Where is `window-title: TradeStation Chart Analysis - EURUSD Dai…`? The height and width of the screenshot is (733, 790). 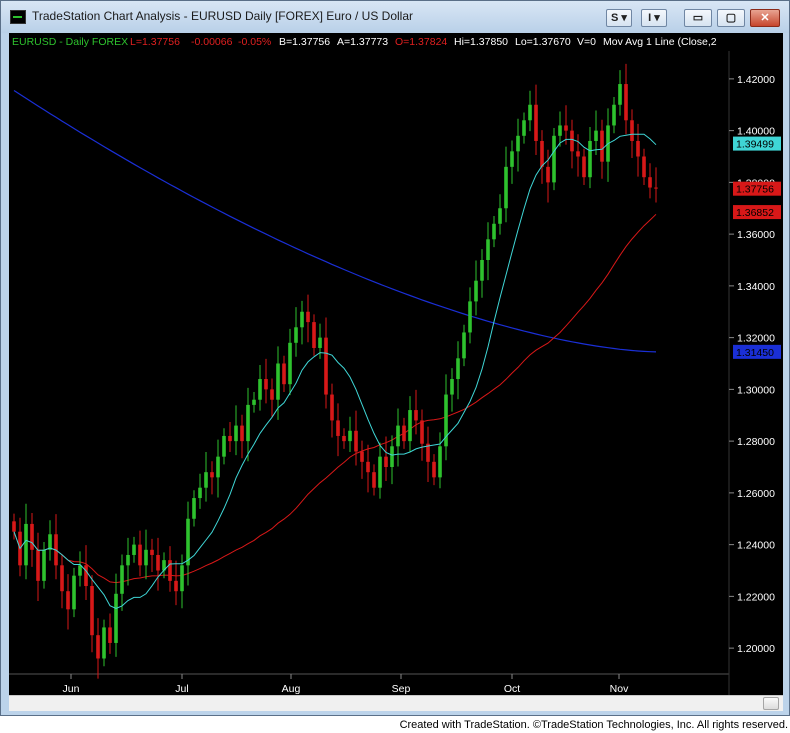 window-title: TradeStation Chart Analysis - EURUSD Dai… is located at coordinates (223, 16).